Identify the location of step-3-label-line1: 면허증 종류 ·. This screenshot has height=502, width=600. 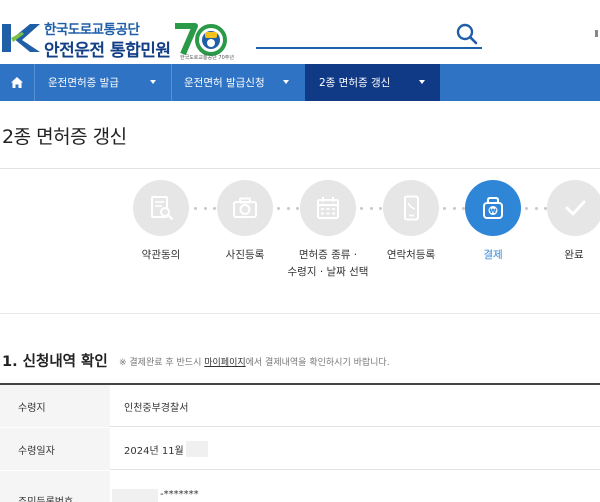
(328, 255).